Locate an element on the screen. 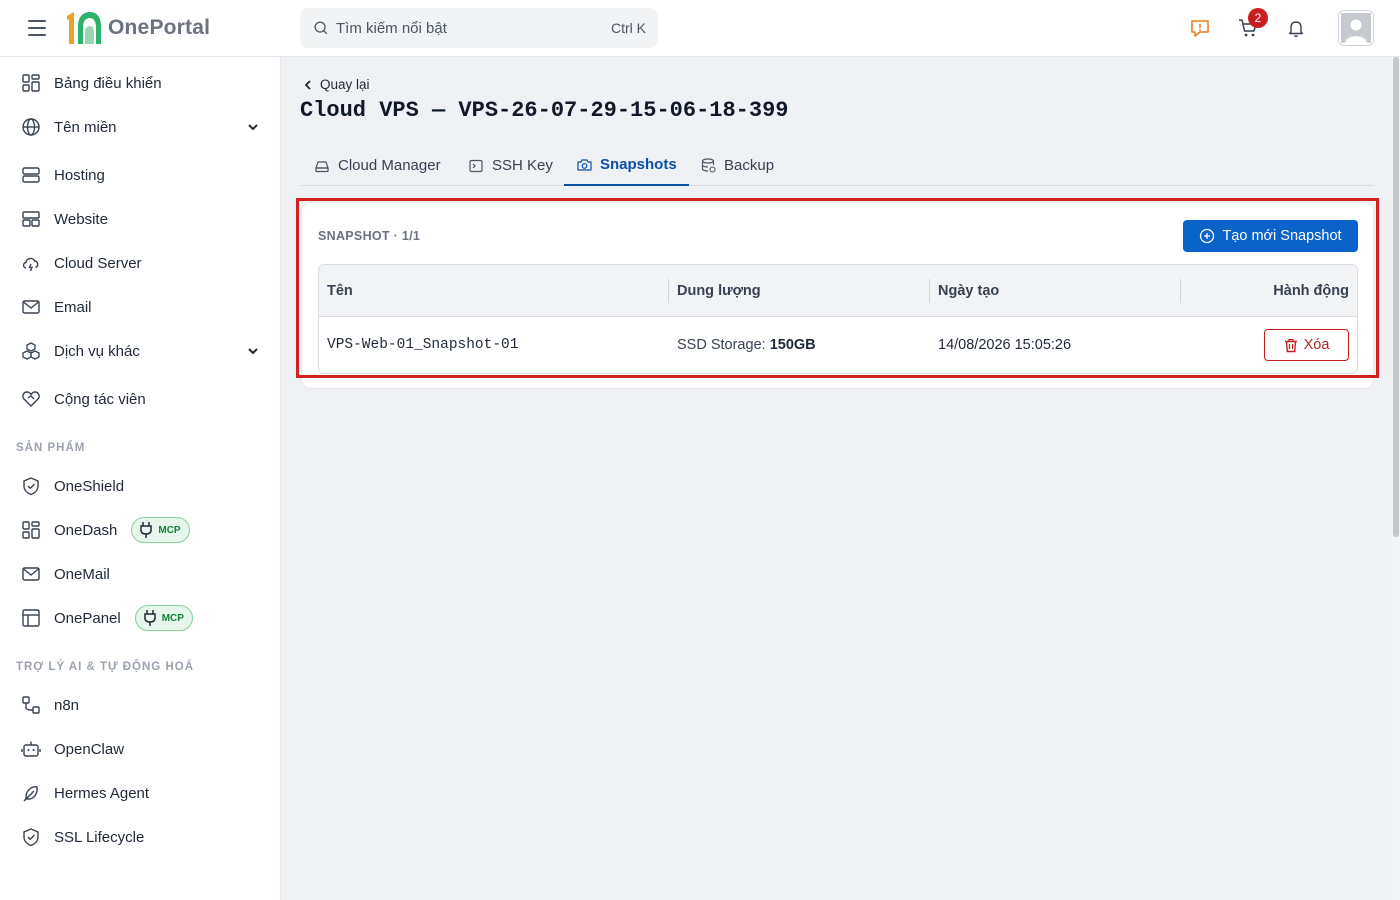 This screenshot has width=1400, height=900. notification-bell-icon is located at coordinates (1296, 28).